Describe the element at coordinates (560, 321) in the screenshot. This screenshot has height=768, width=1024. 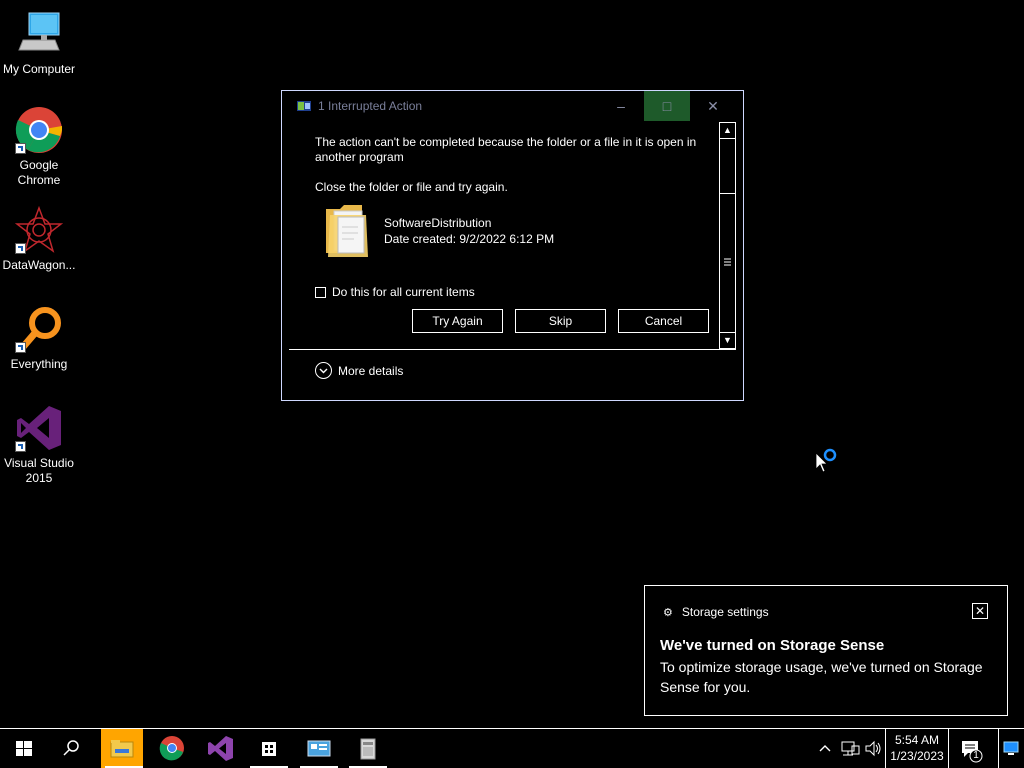
I see `skip-button: Skip` at that location.